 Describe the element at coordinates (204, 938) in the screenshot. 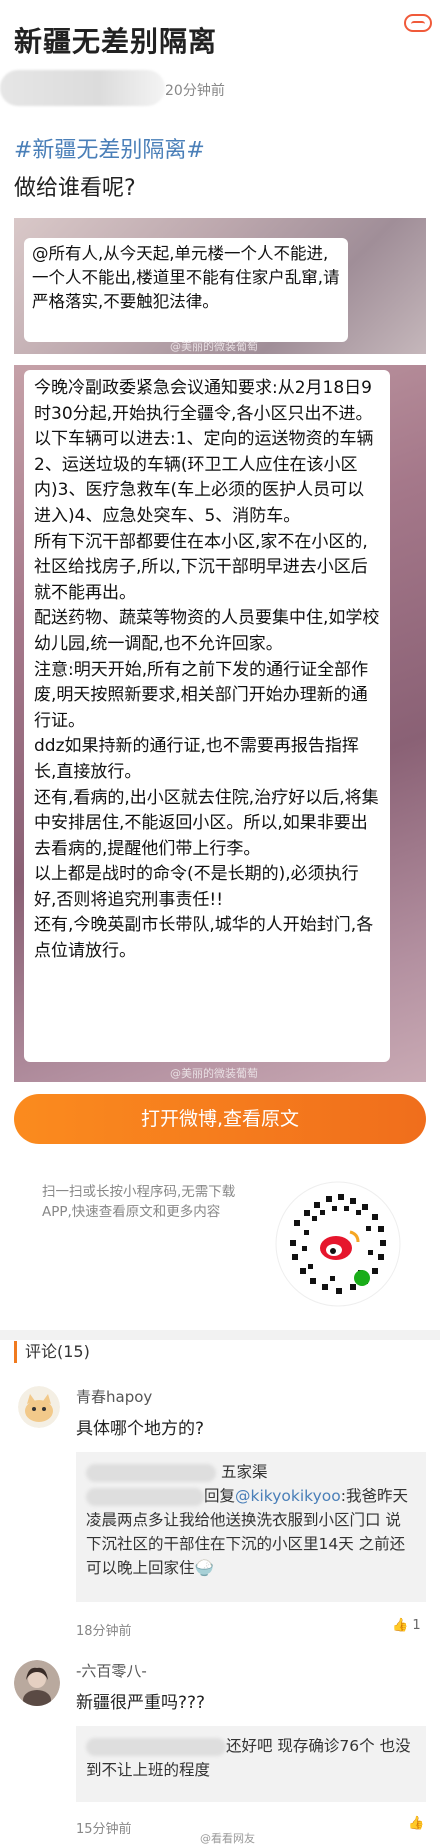

I see `image2-paragraph: 还有,今晚英副市长带队,城华的人开始封门,各点位请放行。` at that location.